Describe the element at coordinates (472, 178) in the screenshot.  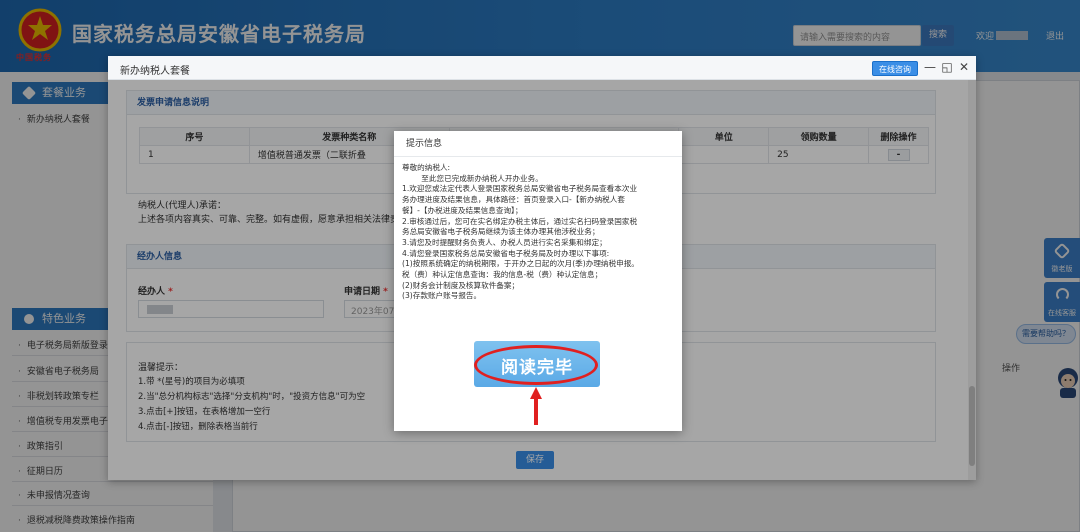
I see `prompt-line: 至此您已完成新办纳税人开办业务。` at that location.